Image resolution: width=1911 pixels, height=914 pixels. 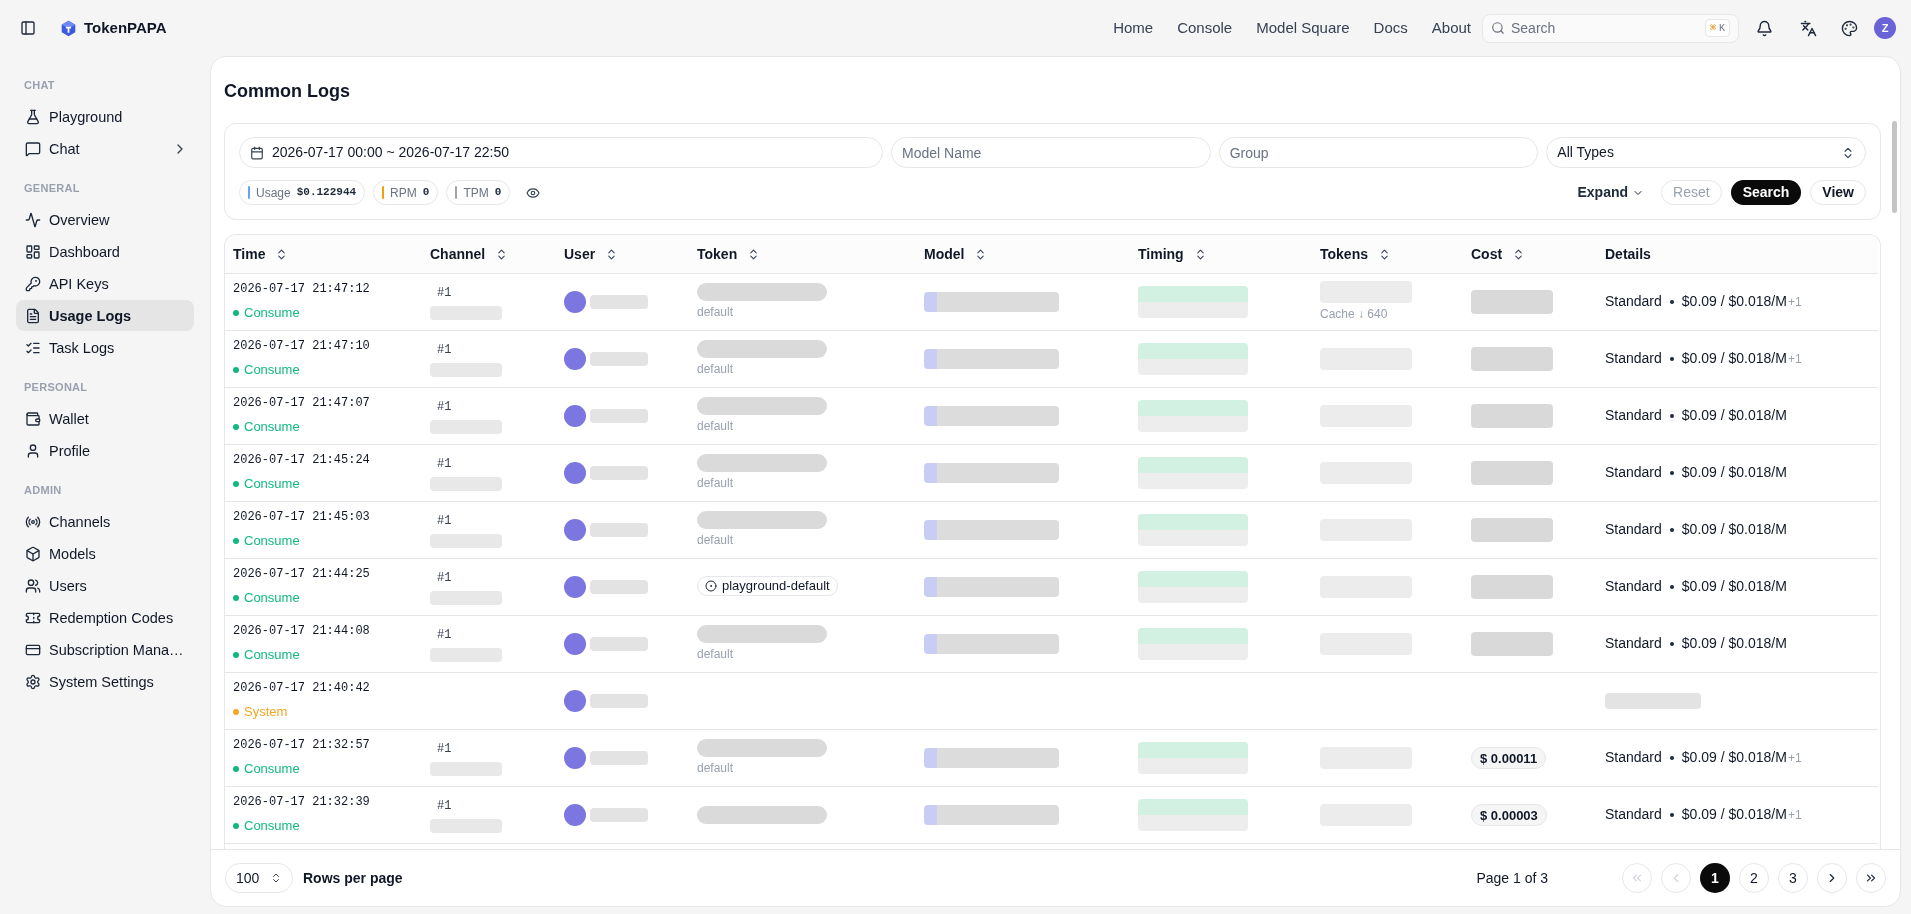 I want to click on nav-link: Docs, so click(x=1390, y=28).